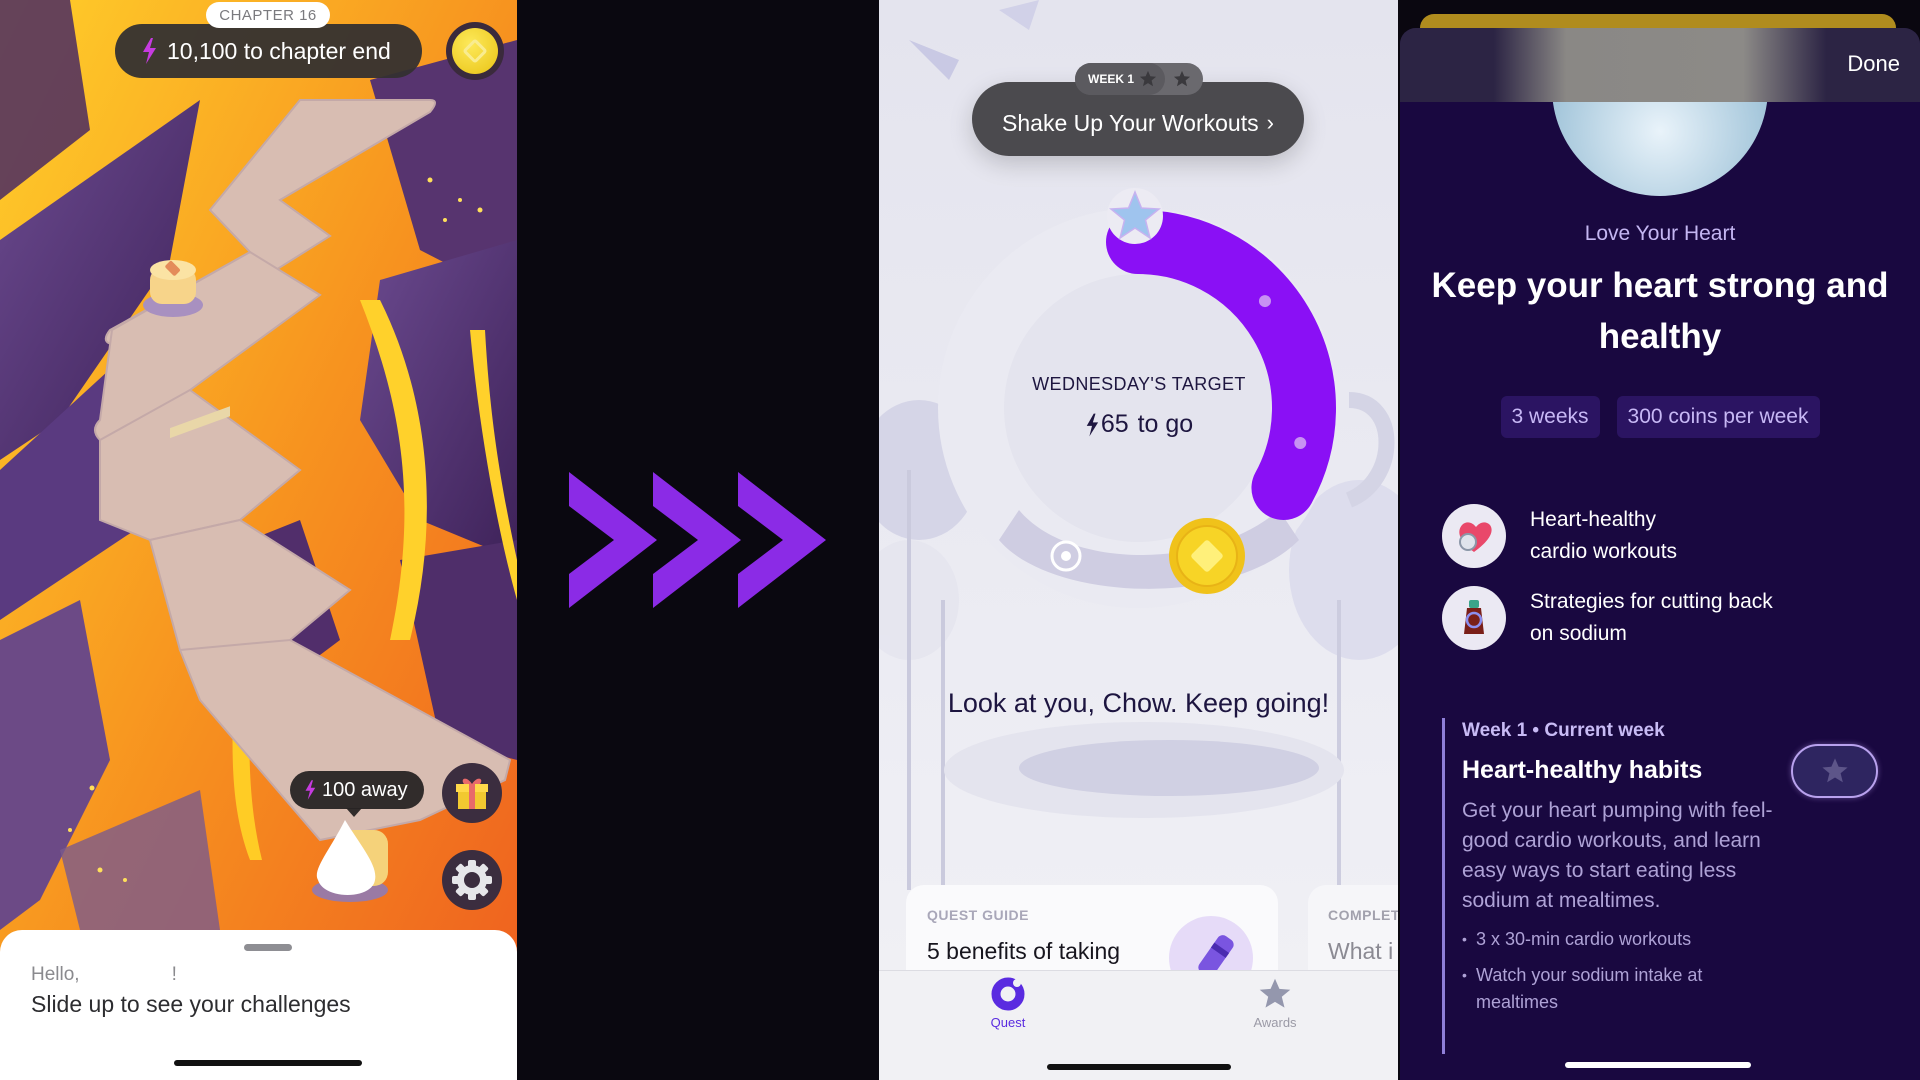 The image size is (1920, 1080). What do you see at coordinates (1474, 536) in the screenshot?
I see `heart-stopwatch-icon` at bounding box center [1474, 536].